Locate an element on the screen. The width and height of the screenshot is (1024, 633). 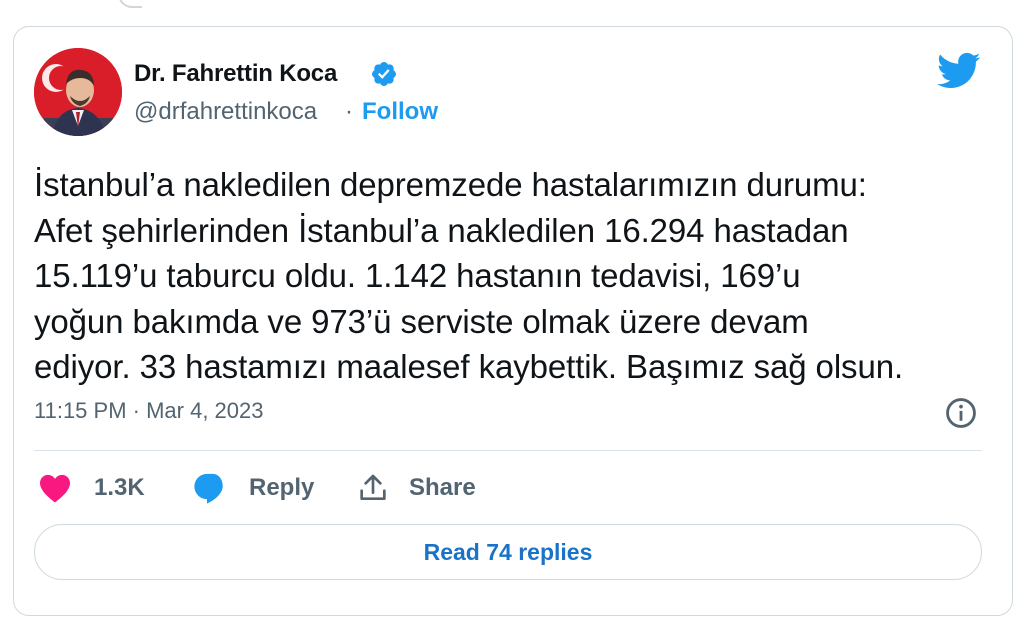
twitter-bird-icon is located at coordinates (959, 71).